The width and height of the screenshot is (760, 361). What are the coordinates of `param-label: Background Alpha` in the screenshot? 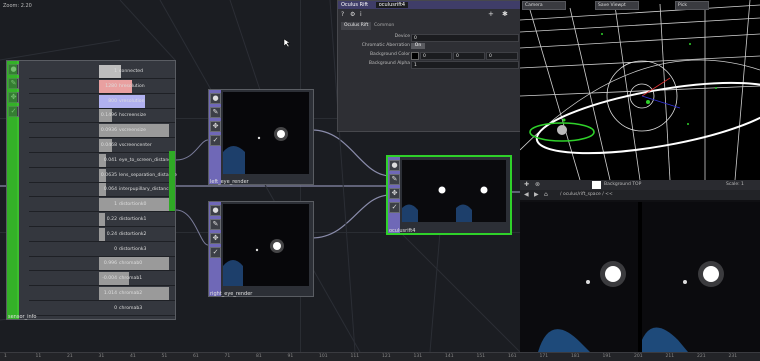 It's located at (389, 63).